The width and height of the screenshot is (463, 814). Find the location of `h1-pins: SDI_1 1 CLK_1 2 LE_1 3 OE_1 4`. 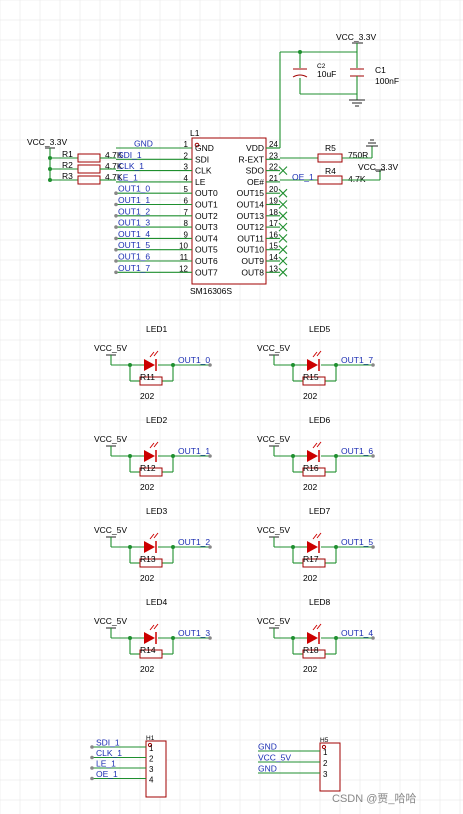

h1-pins: SDI_1 1 CLK_1 2 LE_1 3 OE_1 4 is located at coordinates (122, 761).